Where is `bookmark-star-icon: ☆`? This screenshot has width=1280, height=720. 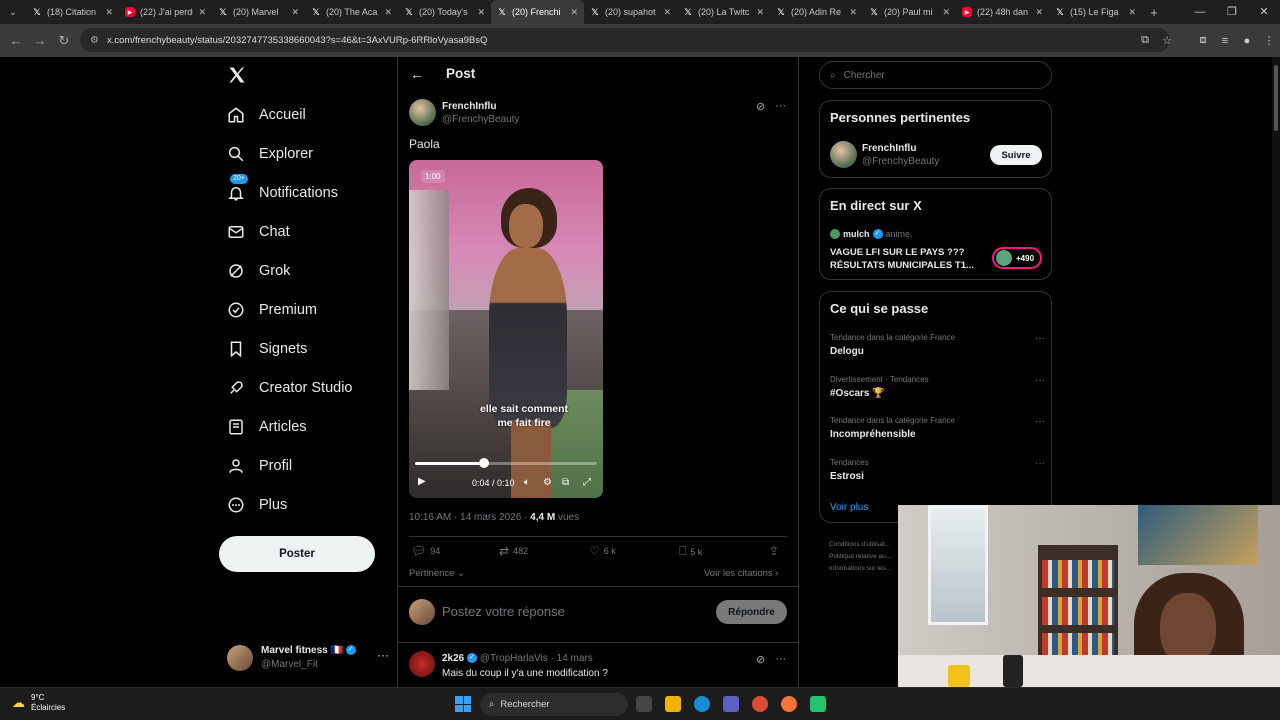
bookmark-star-icon: ☆ is located at coordinates (1167, 40).